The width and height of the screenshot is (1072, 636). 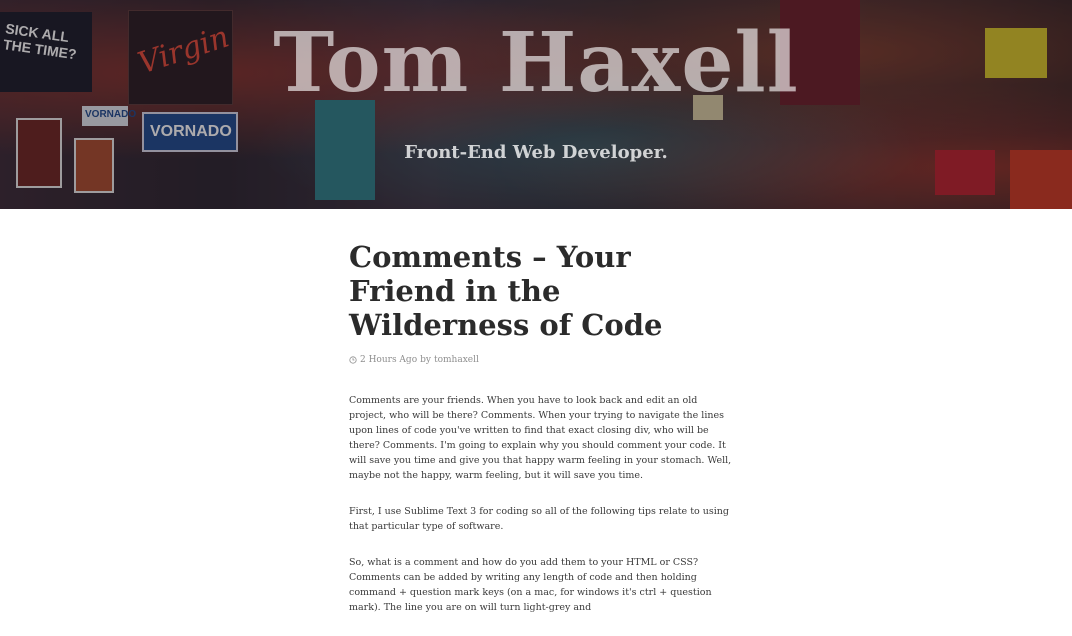 What do you see at coordinates (456, 360) in the screenshot?
I see `post-author: tomhaxell` at bounding box center [456, 360].